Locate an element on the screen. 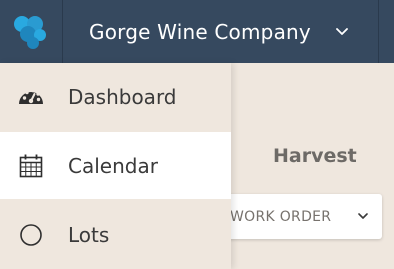  grape-cluster-icon is located at coordinates (30, 32).